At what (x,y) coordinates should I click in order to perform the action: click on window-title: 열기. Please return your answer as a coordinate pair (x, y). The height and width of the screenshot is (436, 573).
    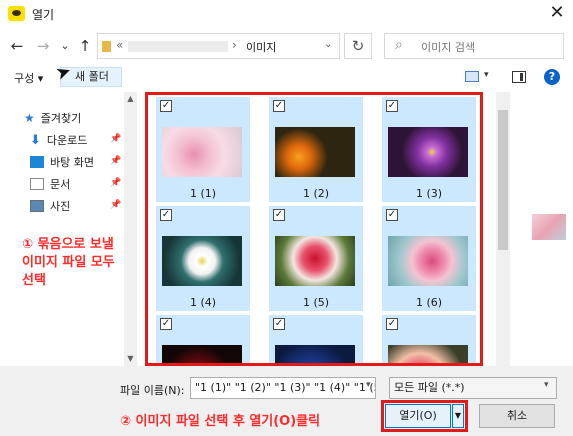
    Looking at the image, I should click on (43, 15).